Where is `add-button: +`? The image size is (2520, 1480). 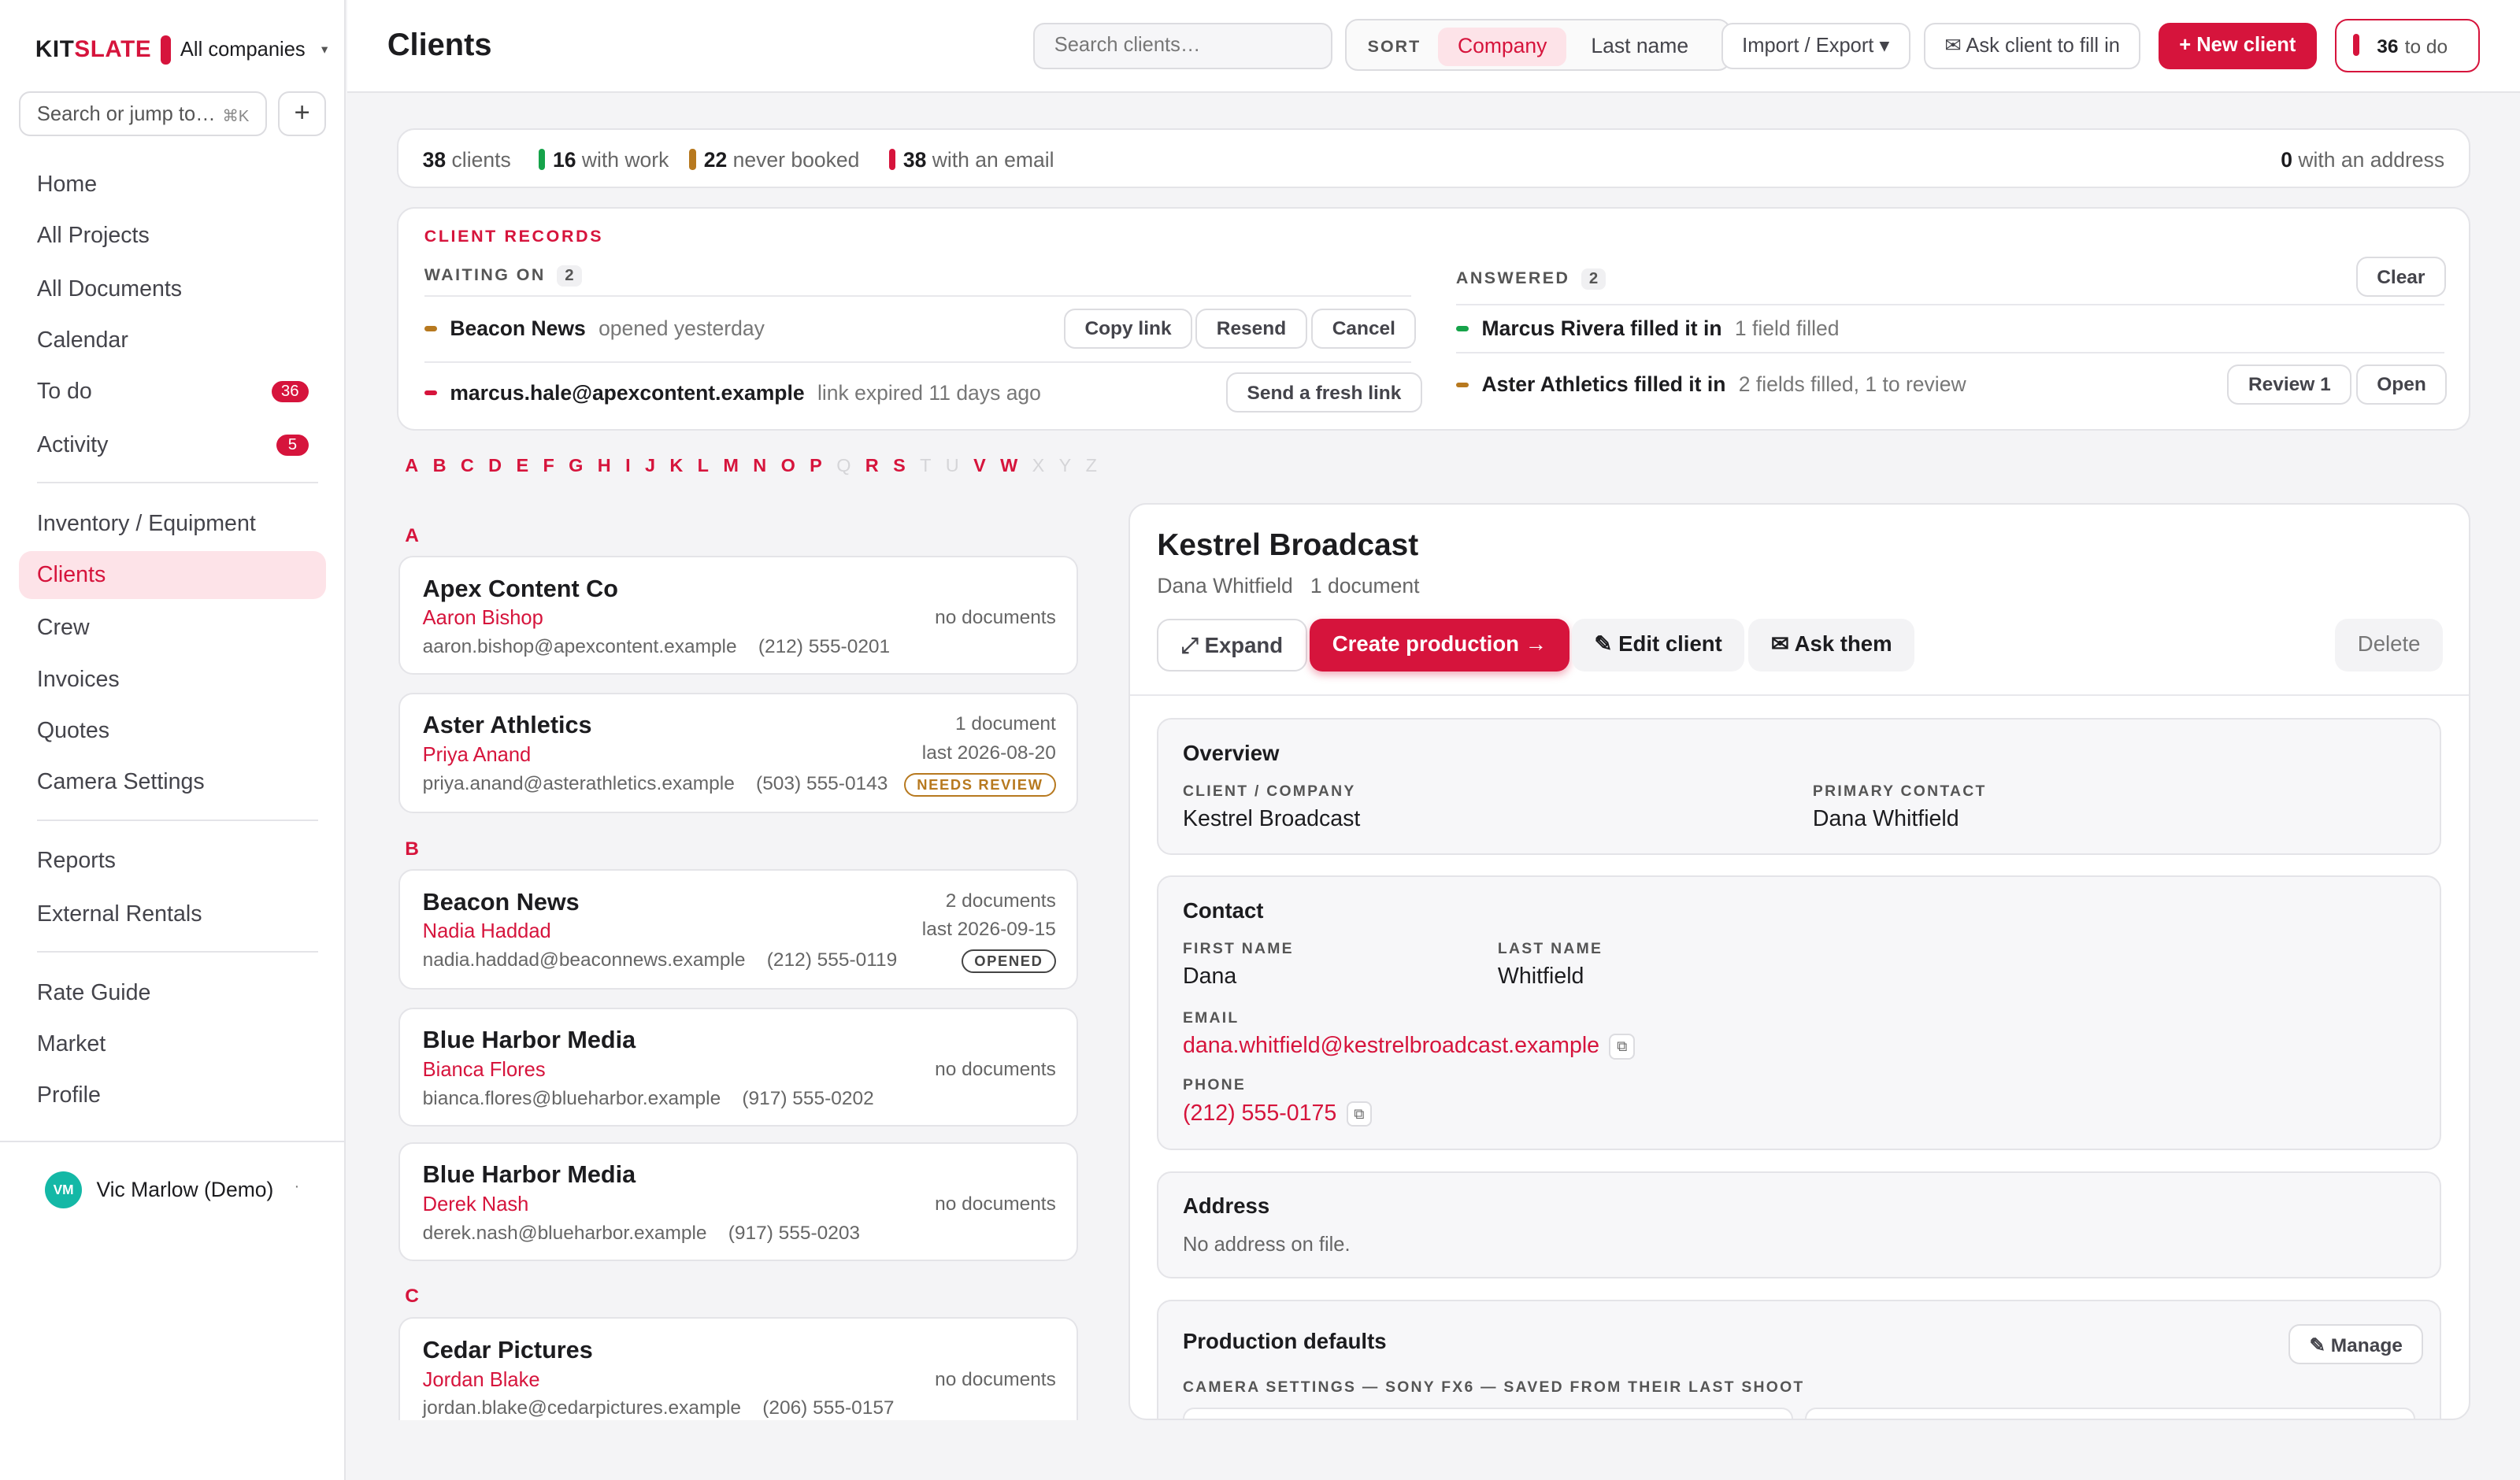 add-button: + is located at coordinates (302, 114).